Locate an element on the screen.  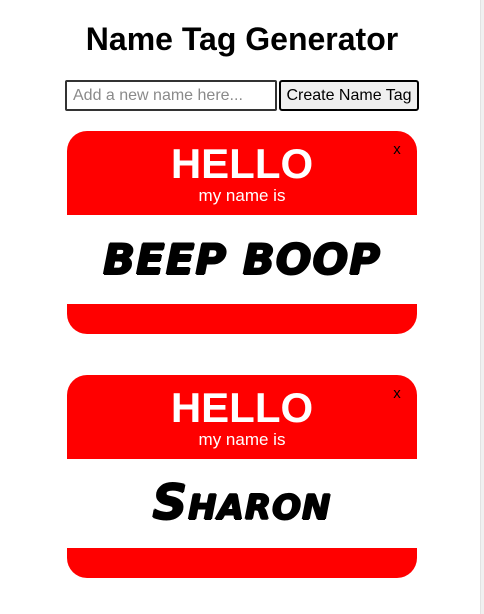
name-form: Create Name Tag is located at coordinates (242, 95).